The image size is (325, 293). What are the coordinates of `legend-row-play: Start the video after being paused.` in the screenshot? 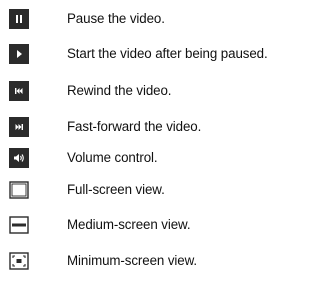 It's located at (162, 54).